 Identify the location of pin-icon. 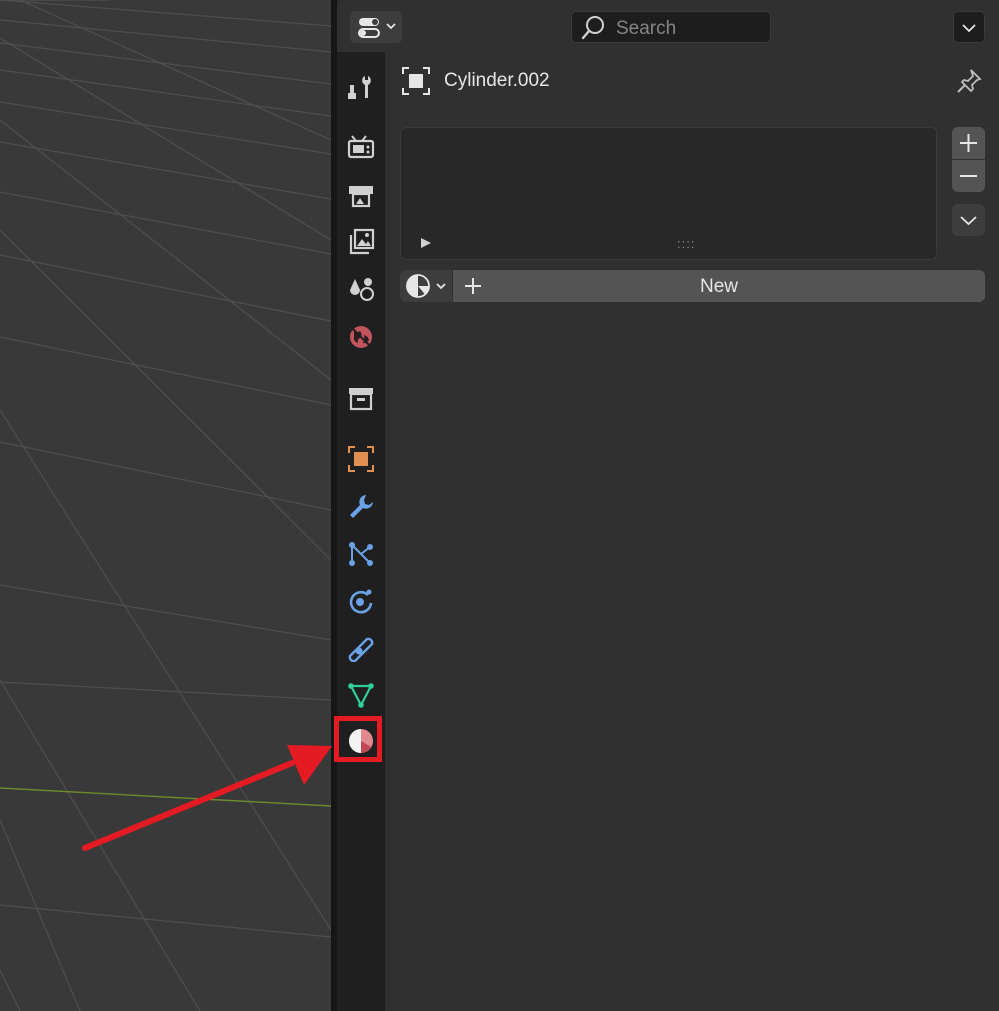
(969, 81).